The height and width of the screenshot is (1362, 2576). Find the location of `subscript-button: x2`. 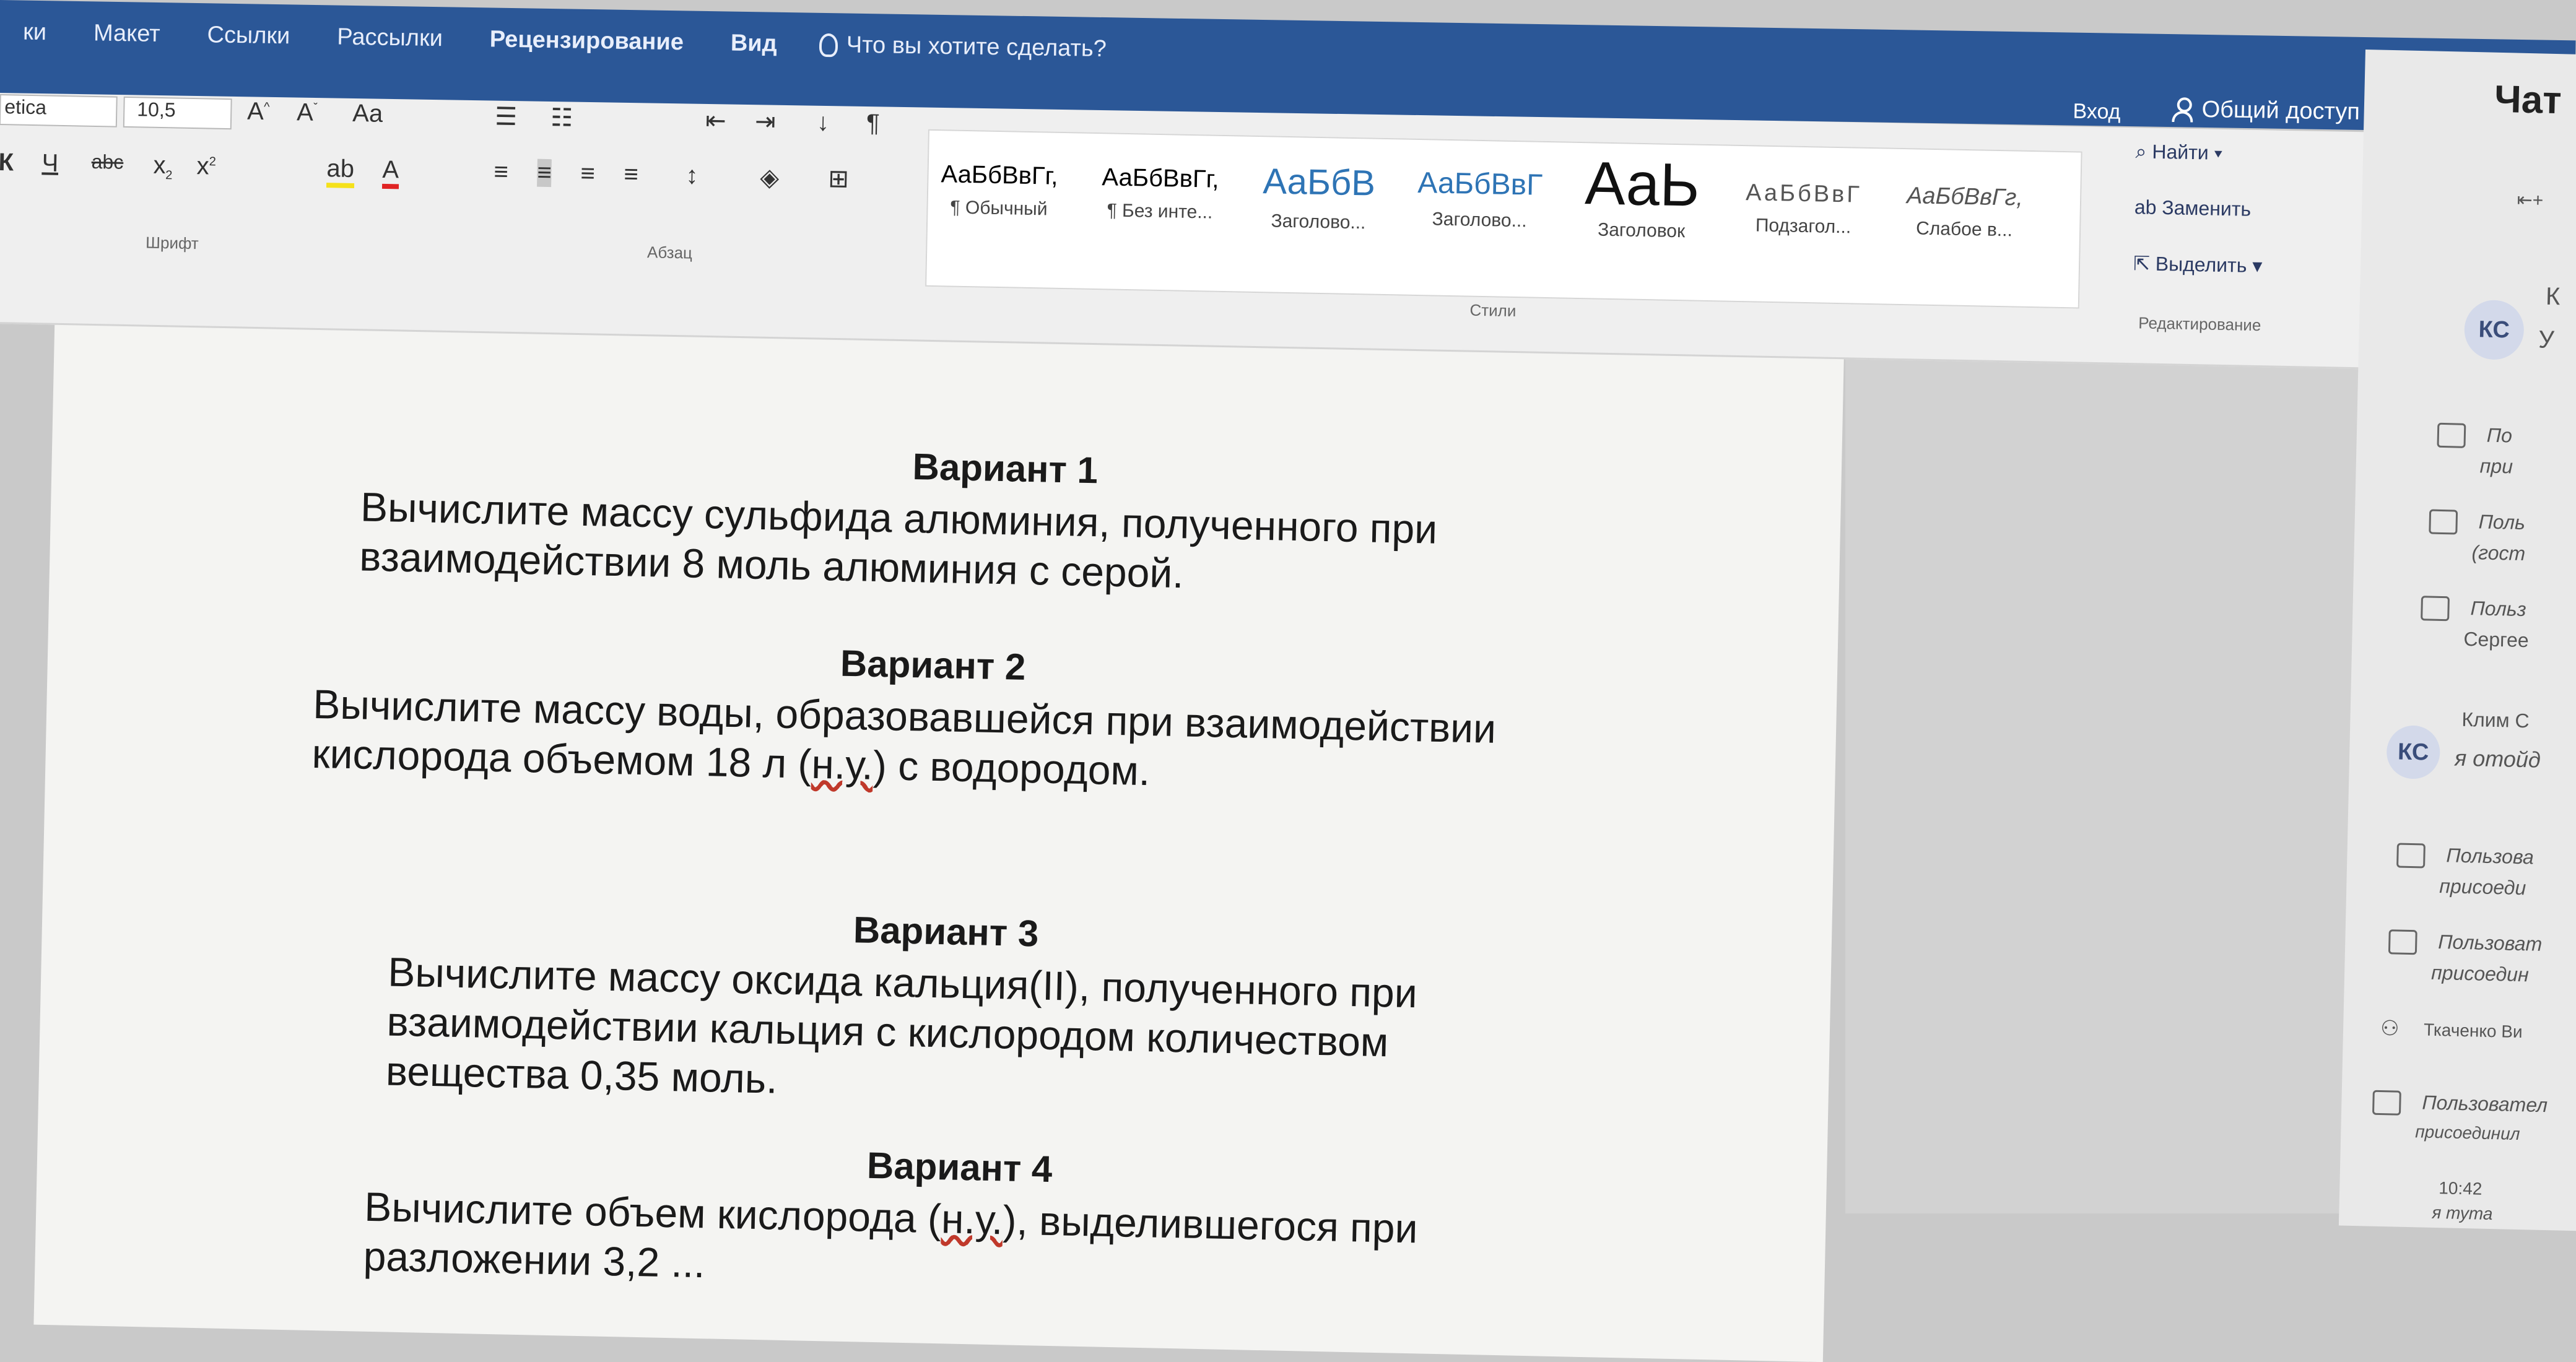

subscript-button: x2 is located at coordinates (163, 167).